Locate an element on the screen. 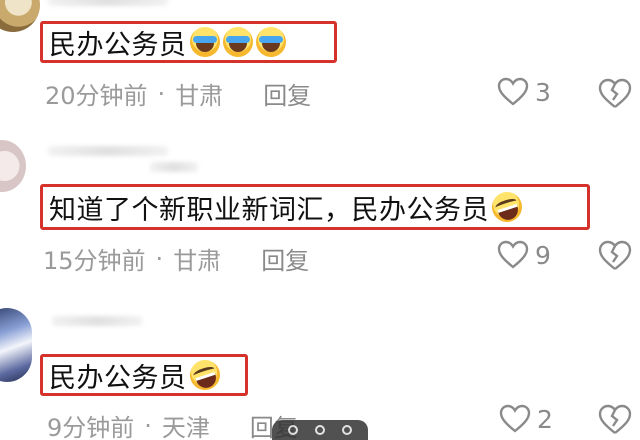 This screenshot has width=640, height=440. zoom-out-icon is located at coordinates (319, 430).